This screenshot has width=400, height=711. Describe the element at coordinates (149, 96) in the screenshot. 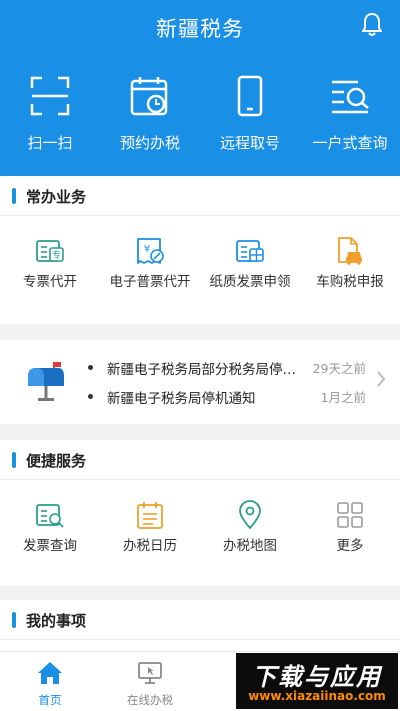

I see `calendar-clock-icon` at that location.